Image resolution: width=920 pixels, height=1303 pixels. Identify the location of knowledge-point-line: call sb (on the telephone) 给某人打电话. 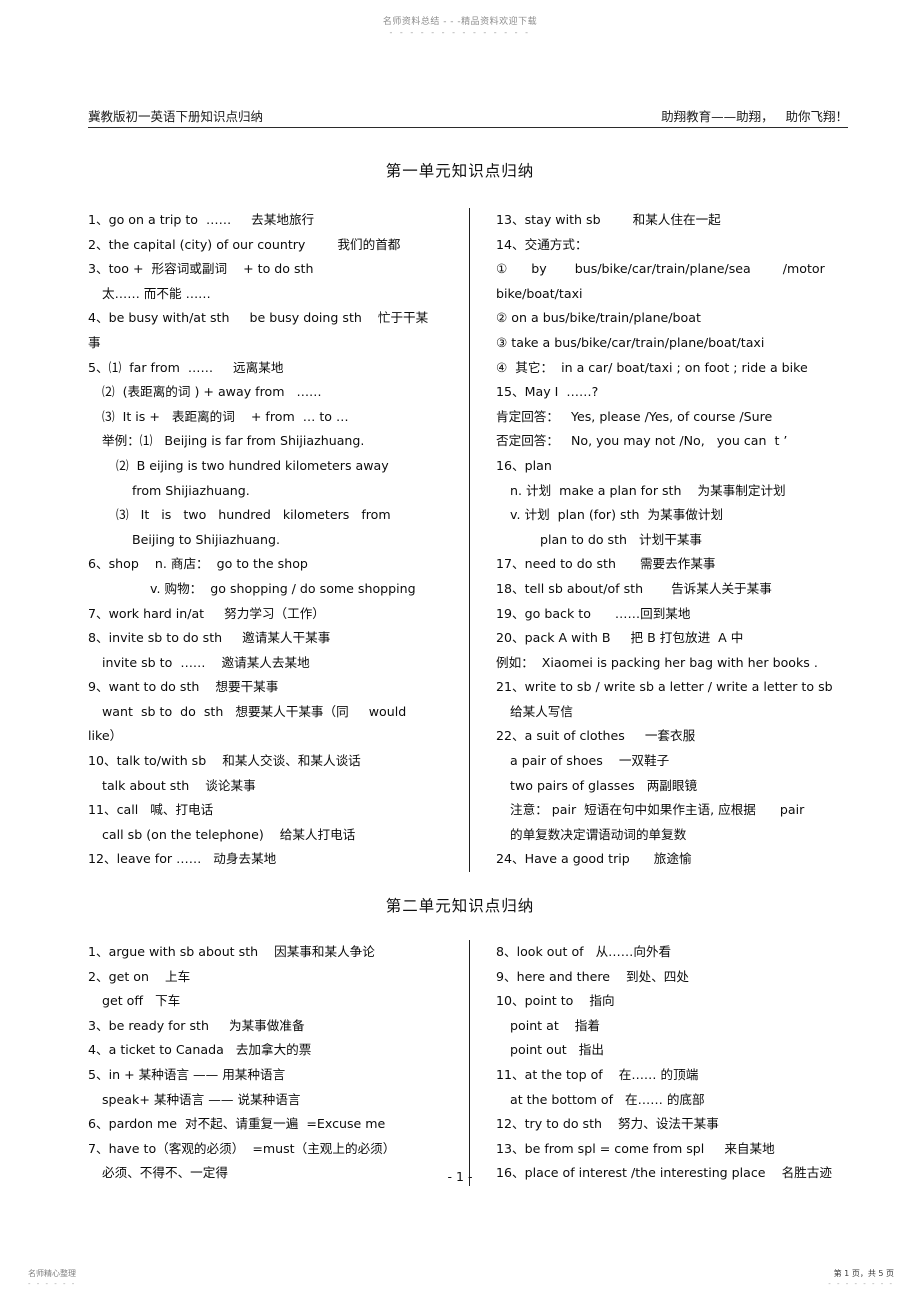
(229, 834).